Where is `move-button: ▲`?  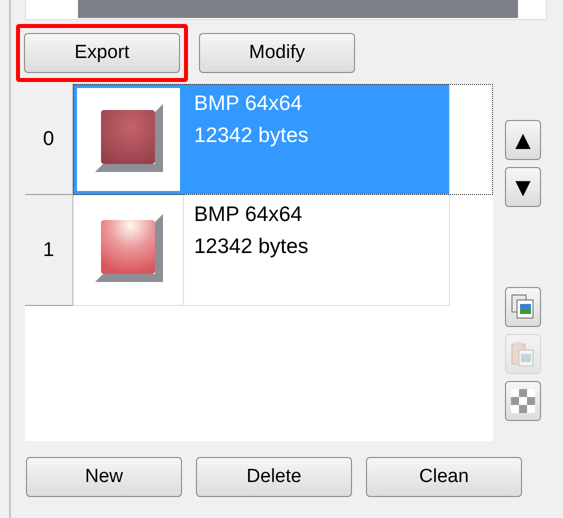 move-button: ▲ is located at coordinates (523, 140).